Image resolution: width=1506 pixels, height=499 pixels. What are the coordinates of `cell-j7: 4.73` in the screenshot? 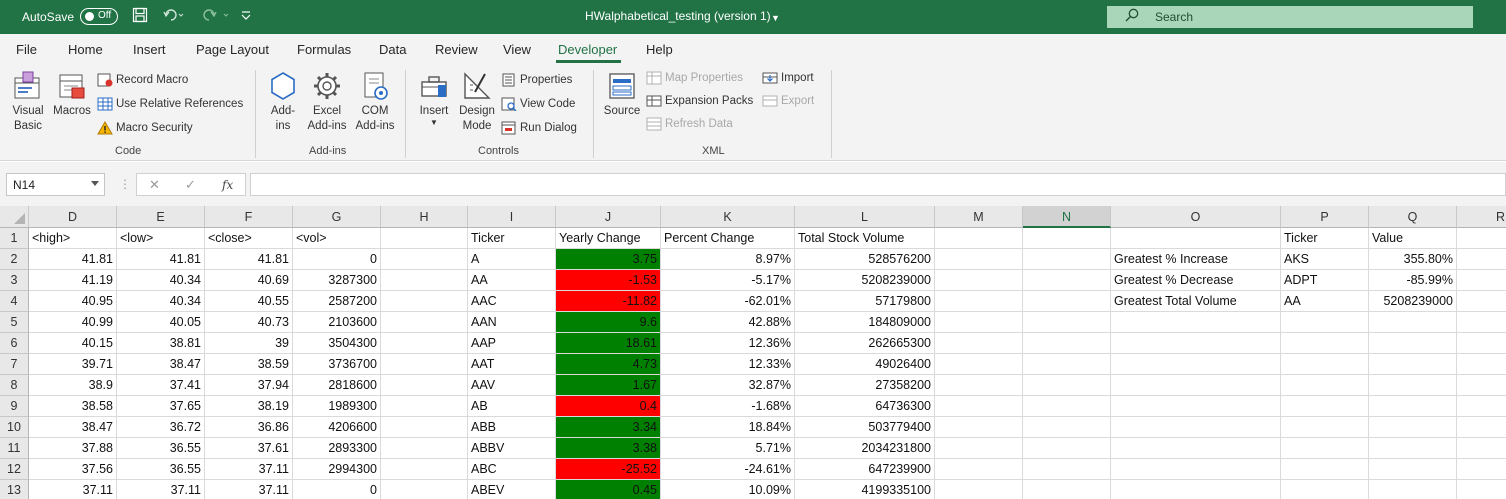 It's located at (608, 364).